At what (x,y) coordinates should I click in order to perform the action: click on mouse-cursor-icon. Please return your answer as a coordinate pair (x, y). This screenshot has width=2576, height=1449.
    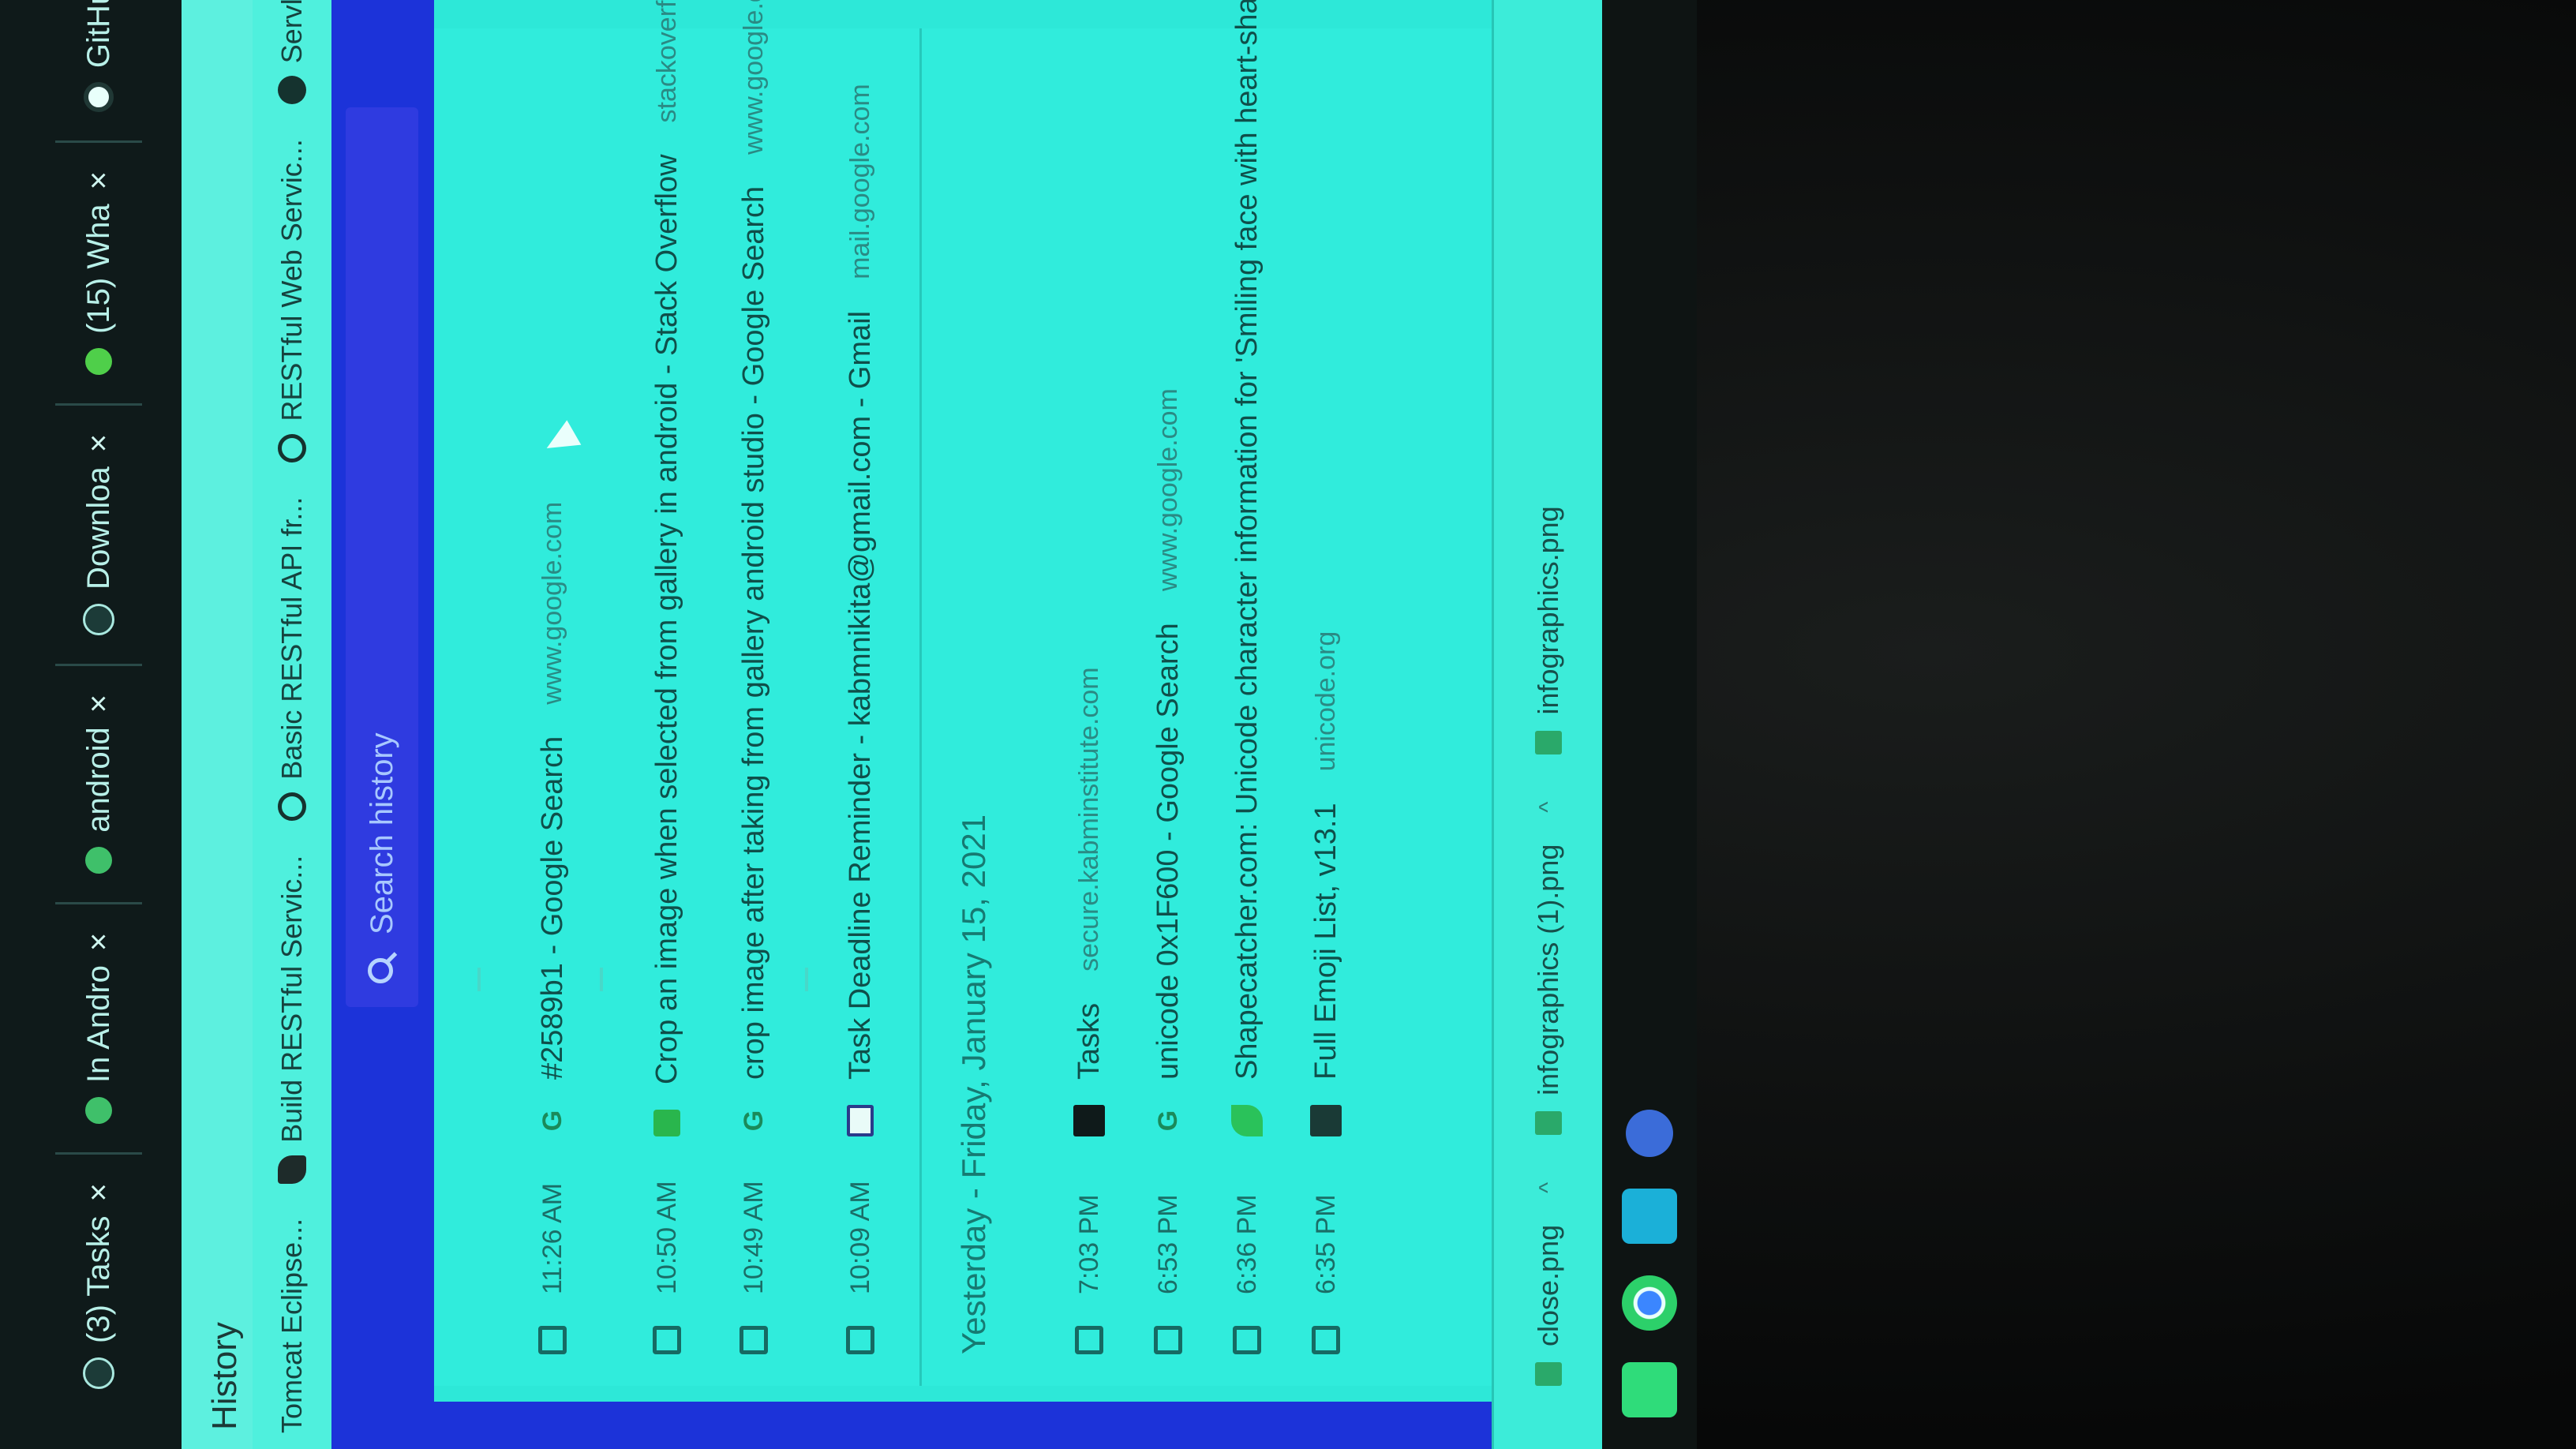
    Looking at the image, I should click on (560, 440).